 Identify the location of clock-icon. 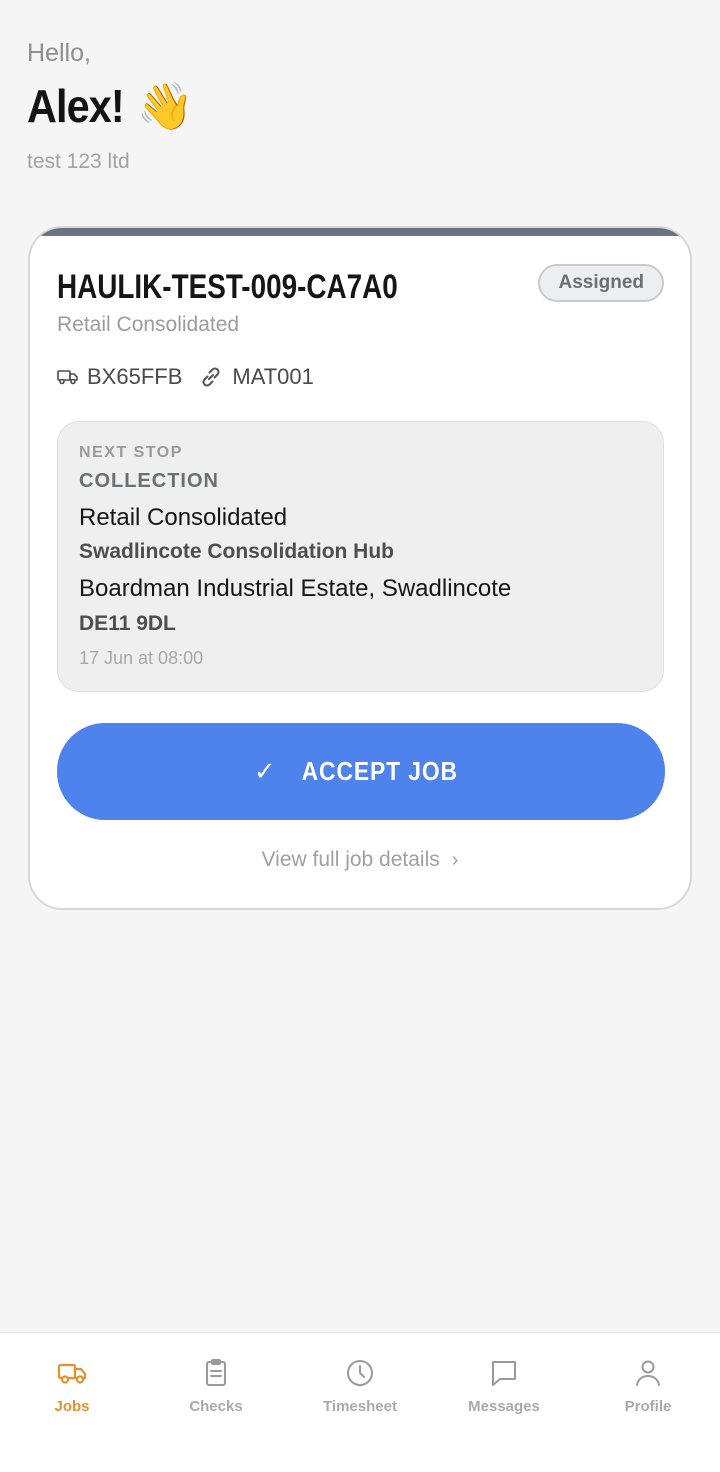
(360, 1373).